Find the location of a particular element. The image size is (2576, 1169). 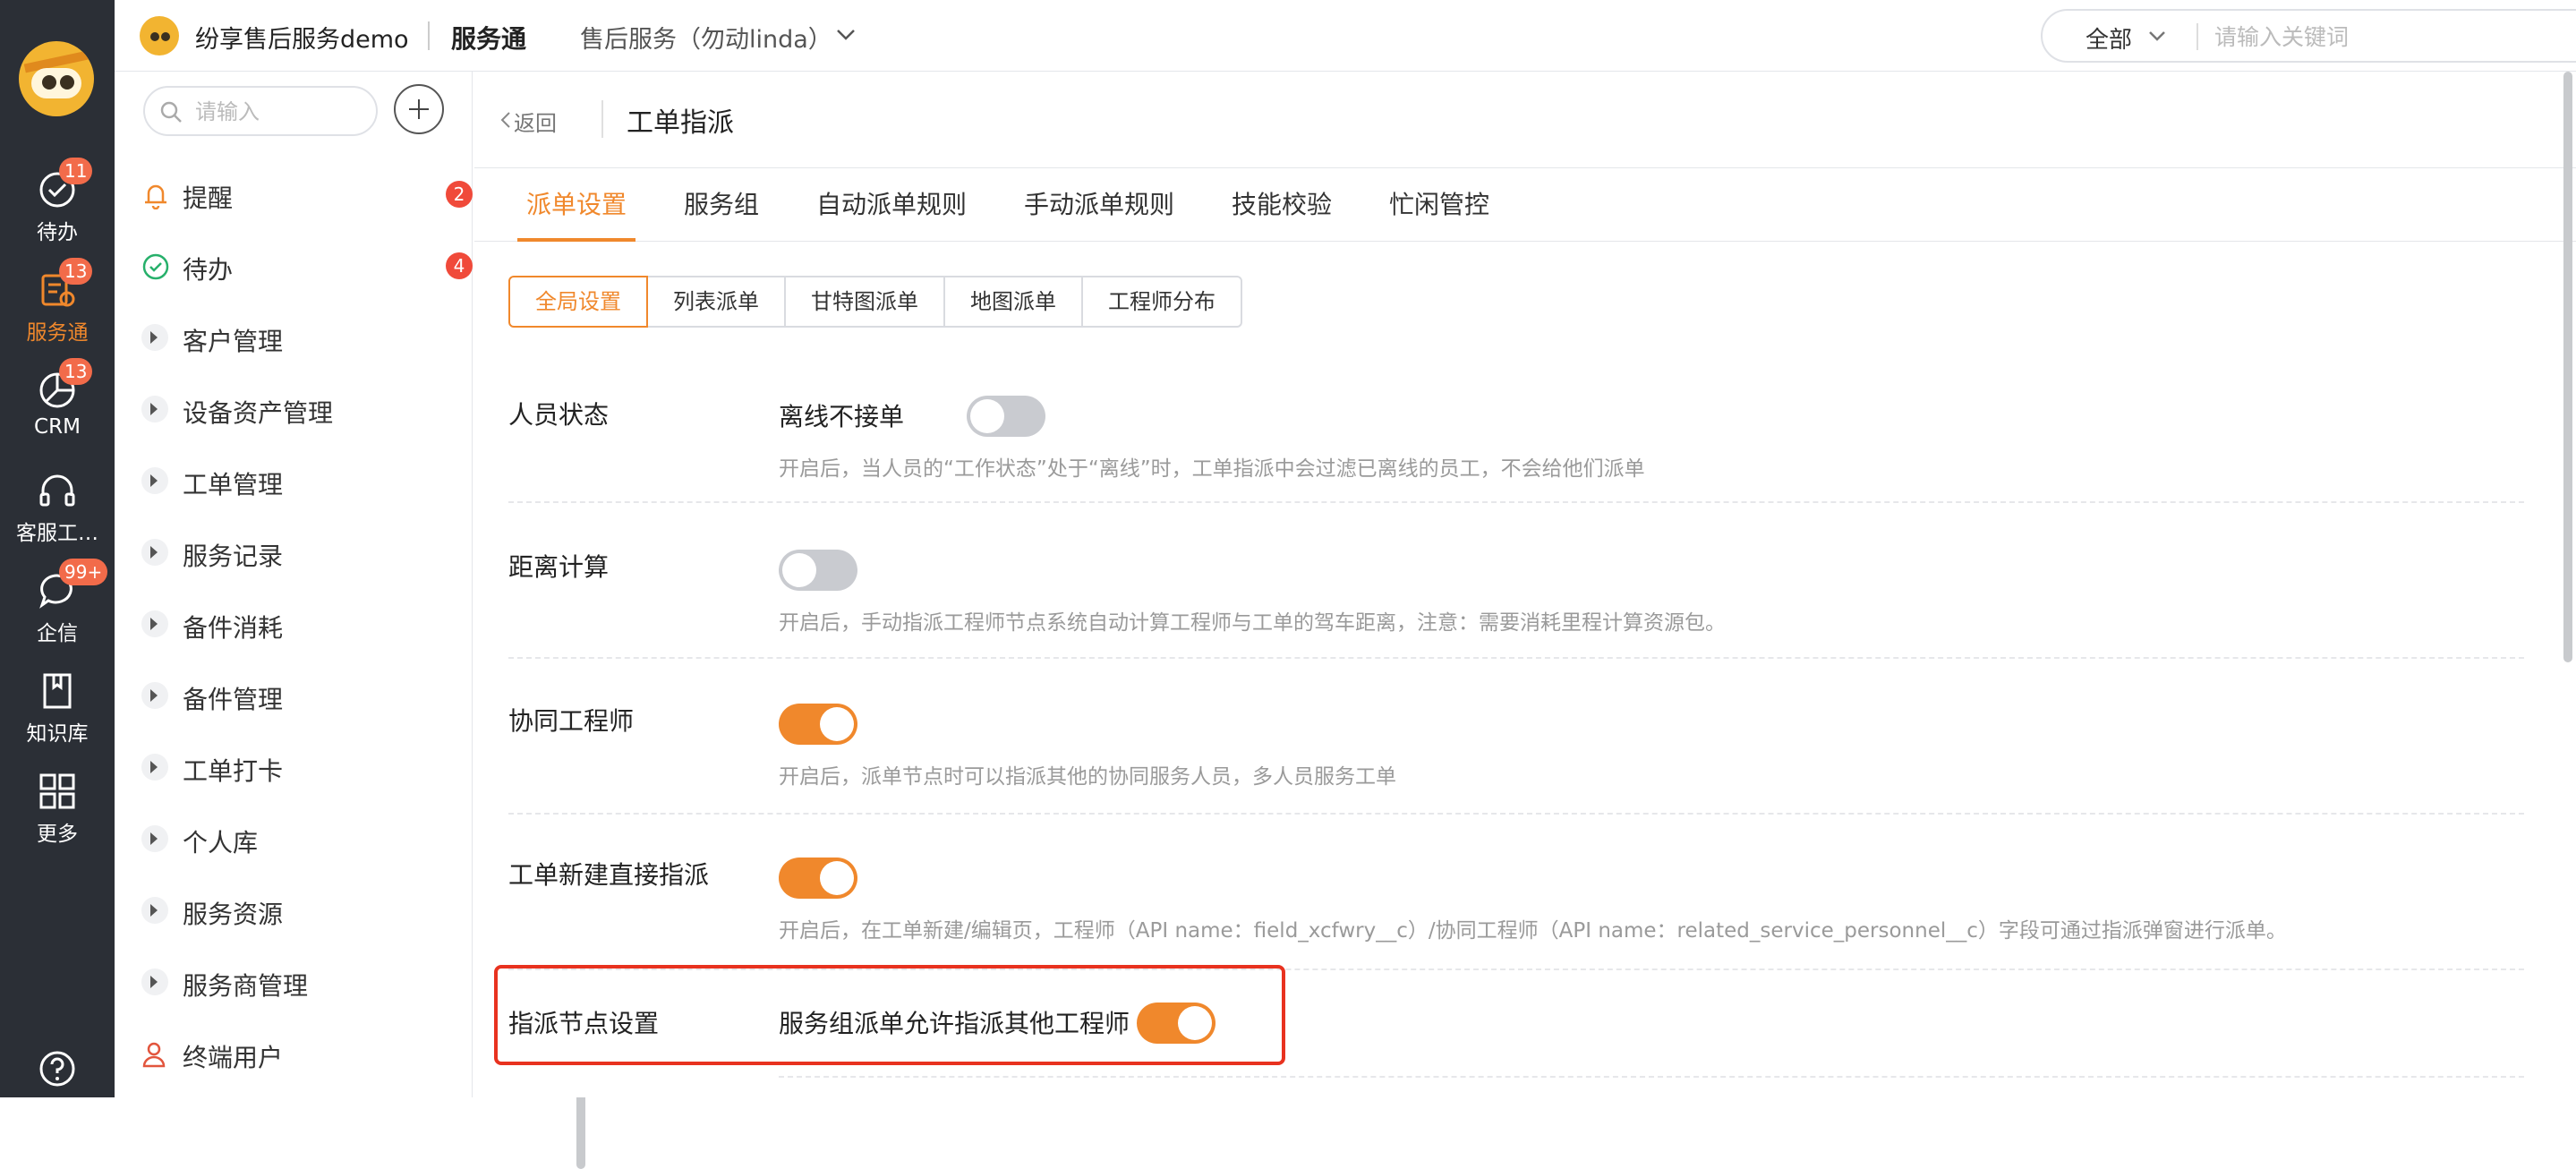

setting-inline-label: 离线不接单 is located at coordinates (842, 416).